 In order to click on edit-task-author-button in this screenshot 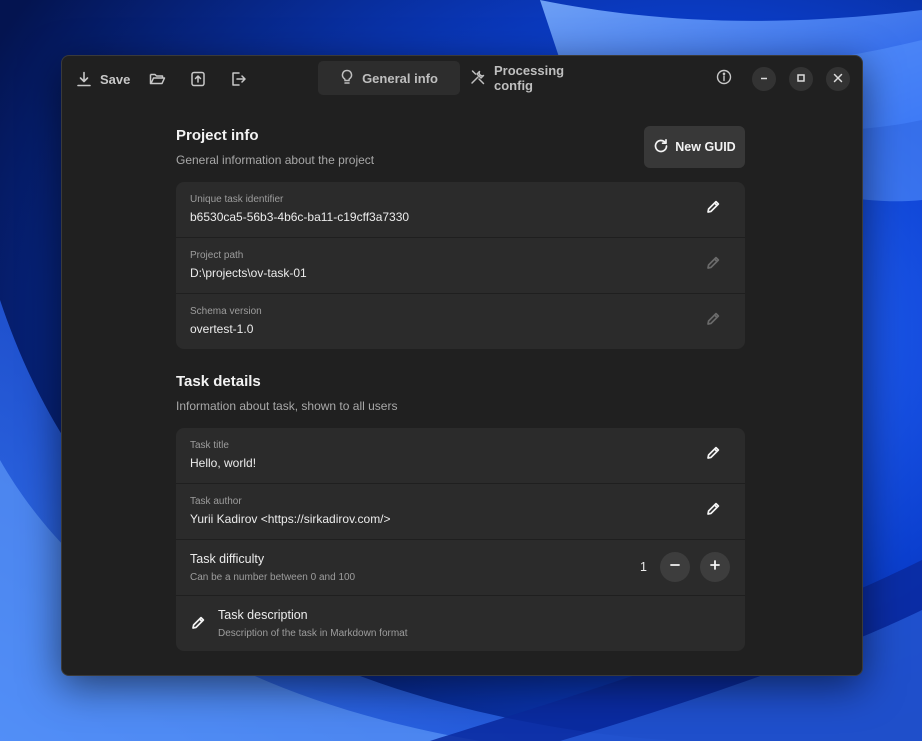, I will do `click(713, 511)`.